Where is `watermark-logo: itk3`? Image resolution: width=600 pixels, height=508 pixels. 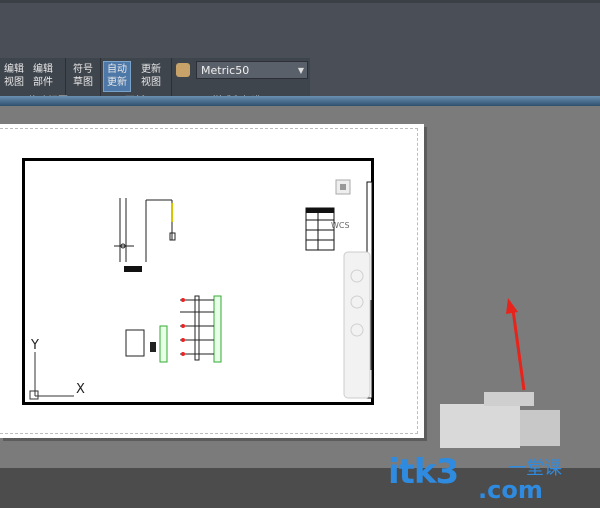
watermark-logo: itk3 is located at coordinates (423, 472).